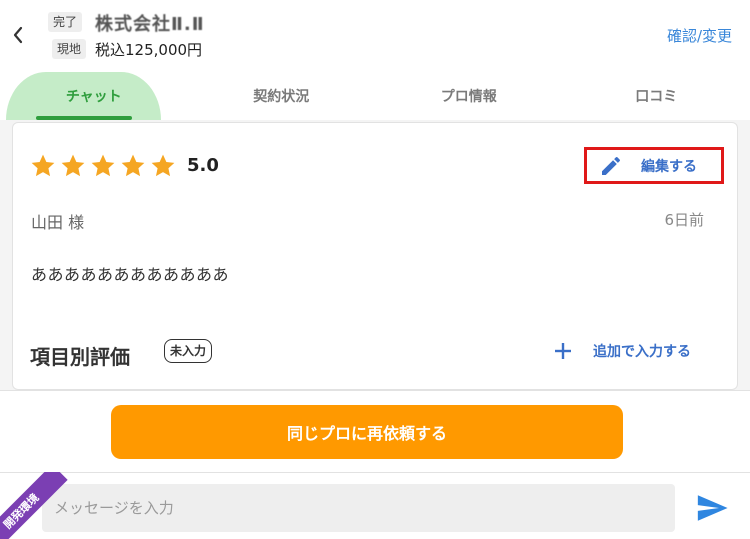  I want to click on tab-pro-info: プロ情報, so click(469, 96).